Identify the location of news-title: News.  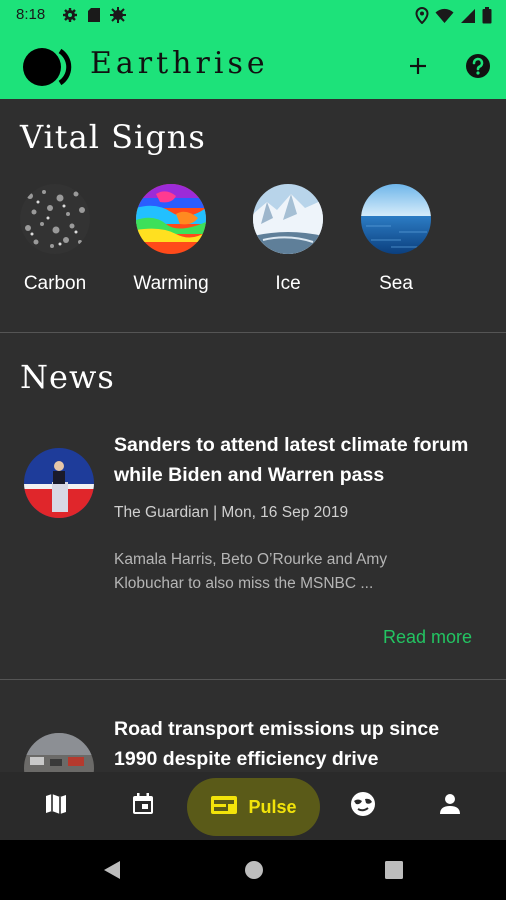
(67, 377).